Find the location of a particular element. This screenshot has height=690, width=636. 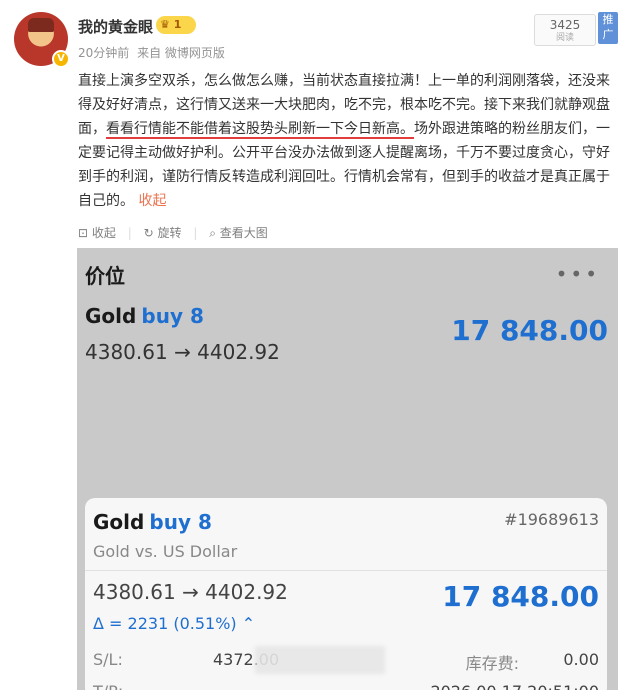

image-actions: ⊡ 收起 | ↻ 旋转 | ⌕ 查看大图 is located at coordinates (173, 232).